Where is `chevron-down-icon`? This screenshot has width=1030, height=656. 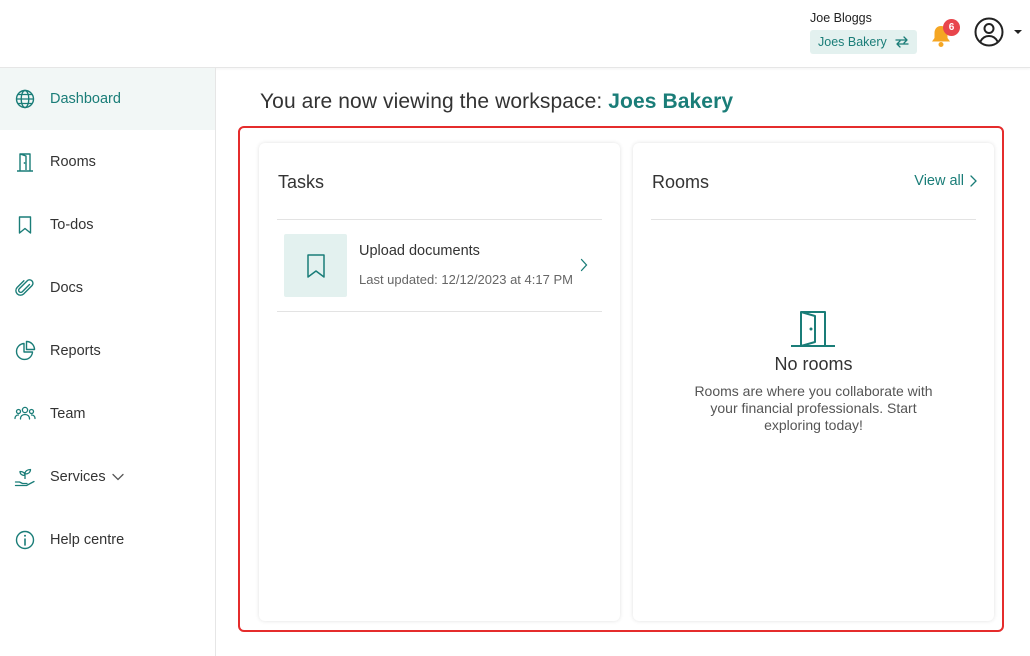 chevron-down-icon is located at coordinates (118, 477).